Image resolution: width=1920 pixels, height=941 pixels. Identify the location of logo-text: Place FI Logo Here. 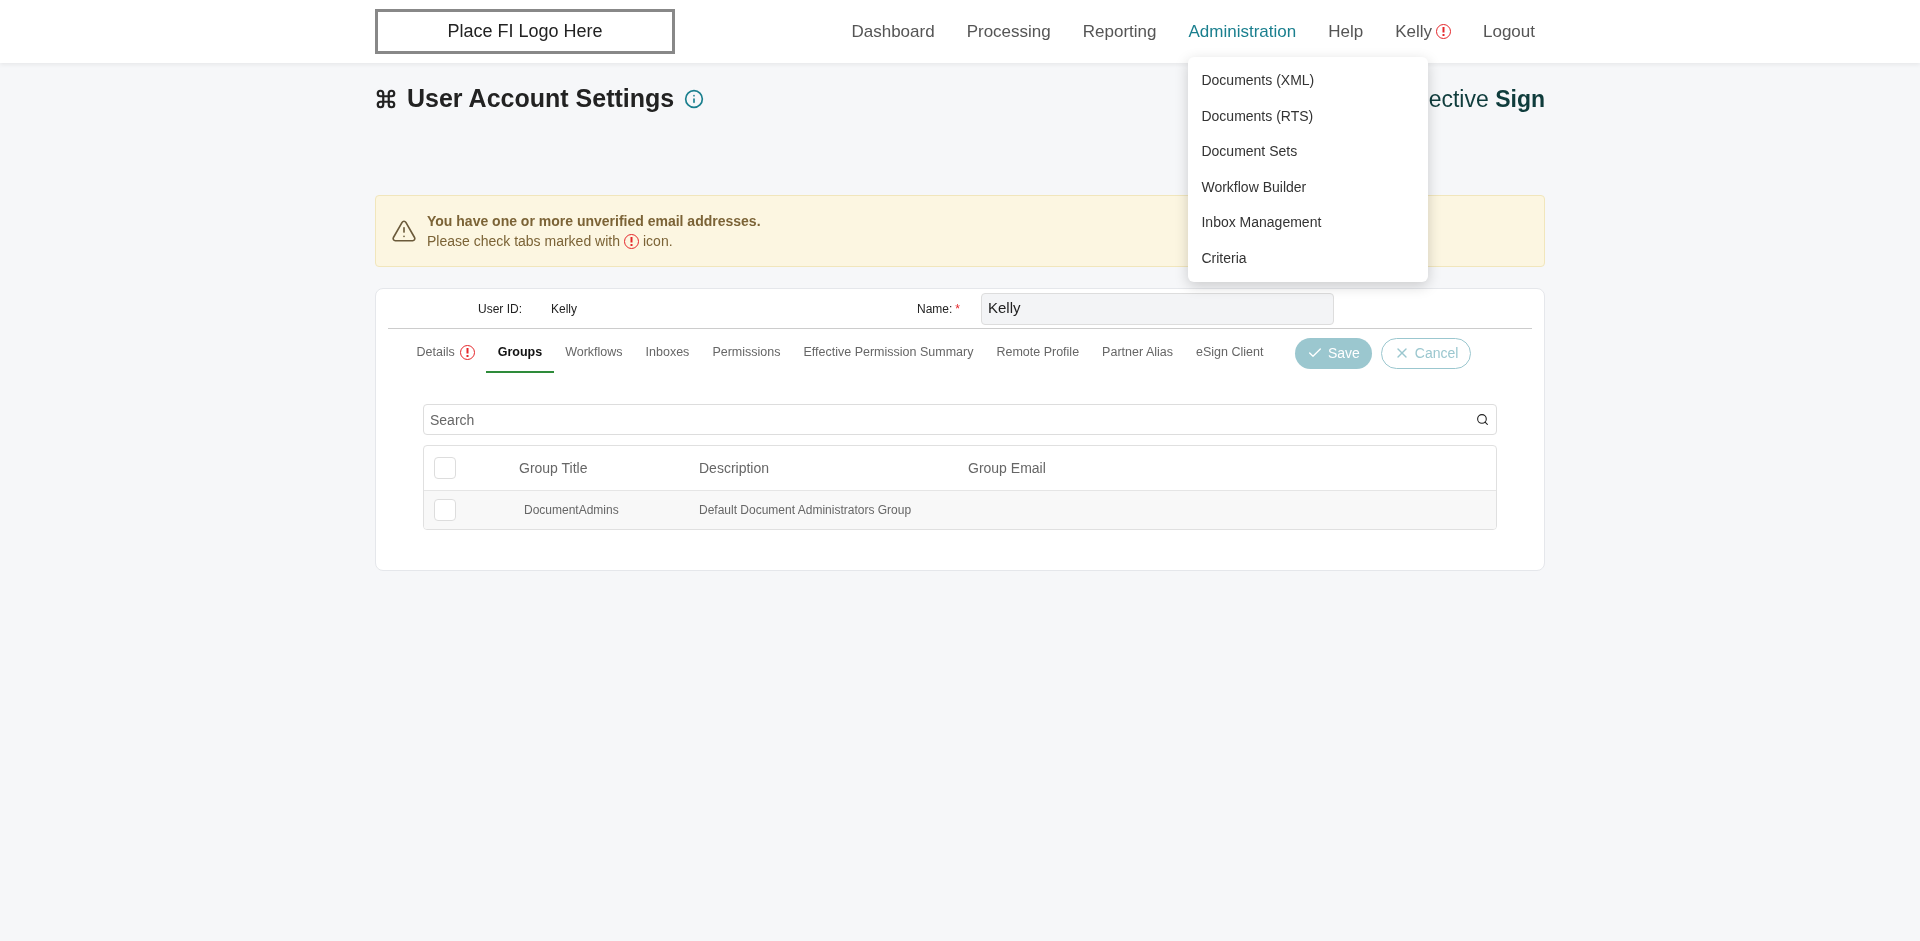
(525, 31).